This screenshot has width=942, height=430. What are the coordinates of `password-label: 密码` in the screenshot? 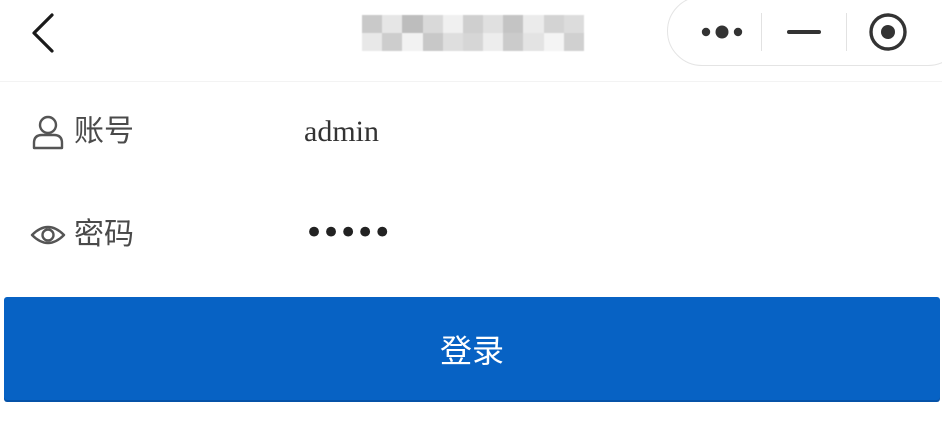 It's located at (104, 234).